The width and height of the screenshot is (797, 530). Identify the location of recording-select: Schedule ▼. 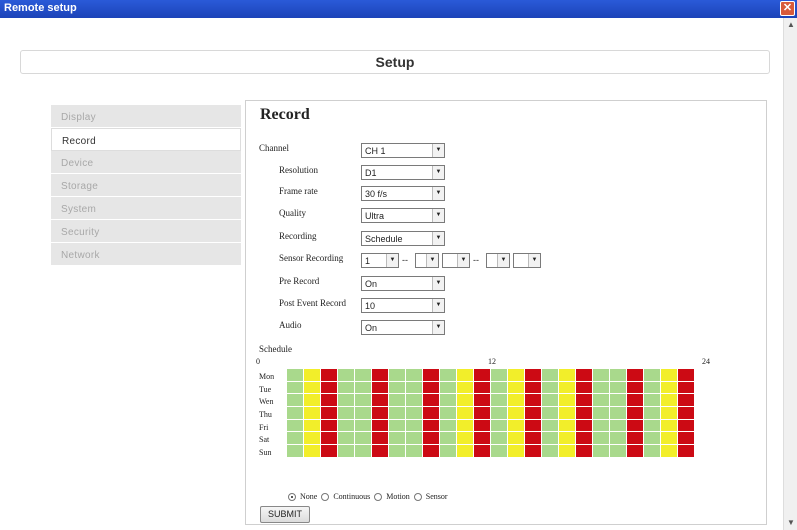
(403, 238).